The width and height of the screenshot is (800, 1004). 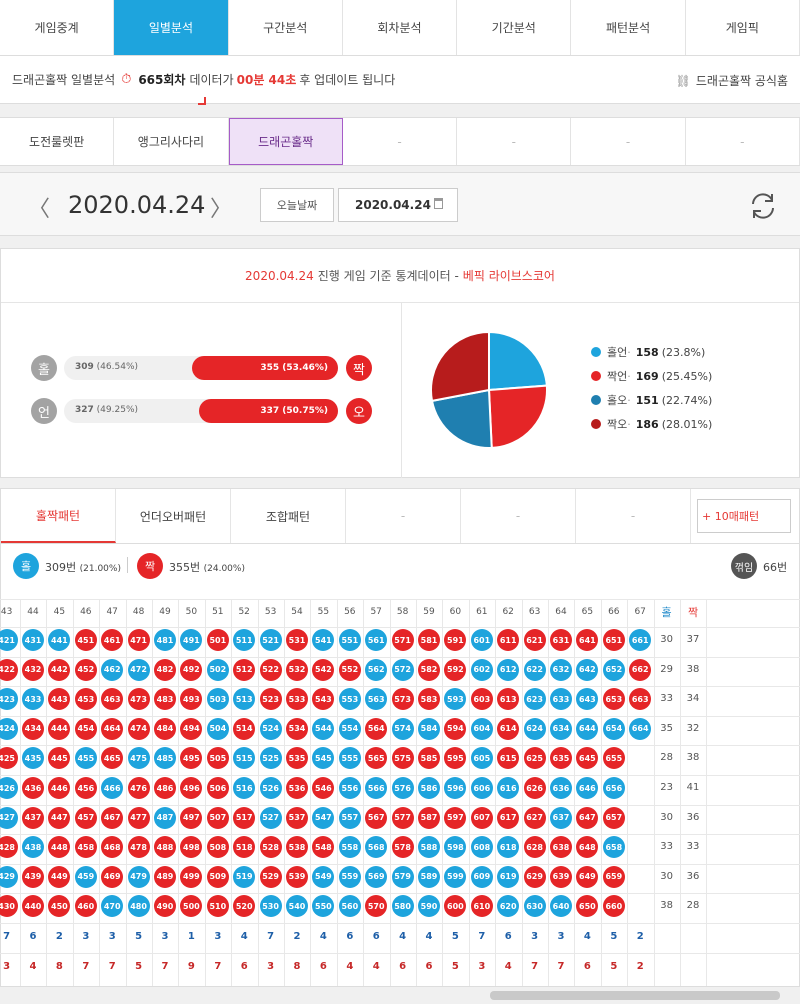 I want to click on nav-tab-6: 게임픽, so click(x=743, y=27).